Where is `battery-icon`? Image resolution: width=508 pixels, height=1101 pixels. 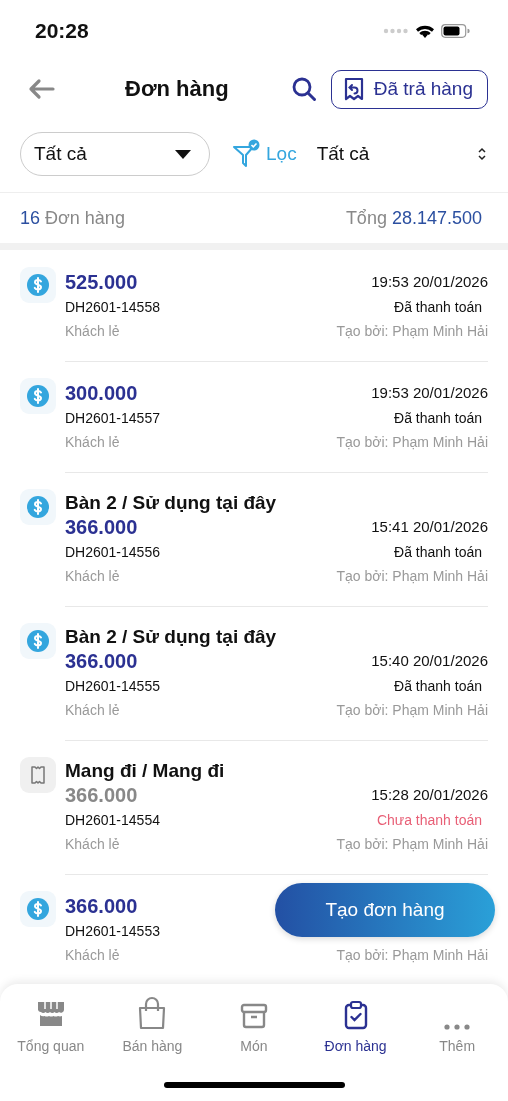 battery-icon is located at coordinates (455, 31).